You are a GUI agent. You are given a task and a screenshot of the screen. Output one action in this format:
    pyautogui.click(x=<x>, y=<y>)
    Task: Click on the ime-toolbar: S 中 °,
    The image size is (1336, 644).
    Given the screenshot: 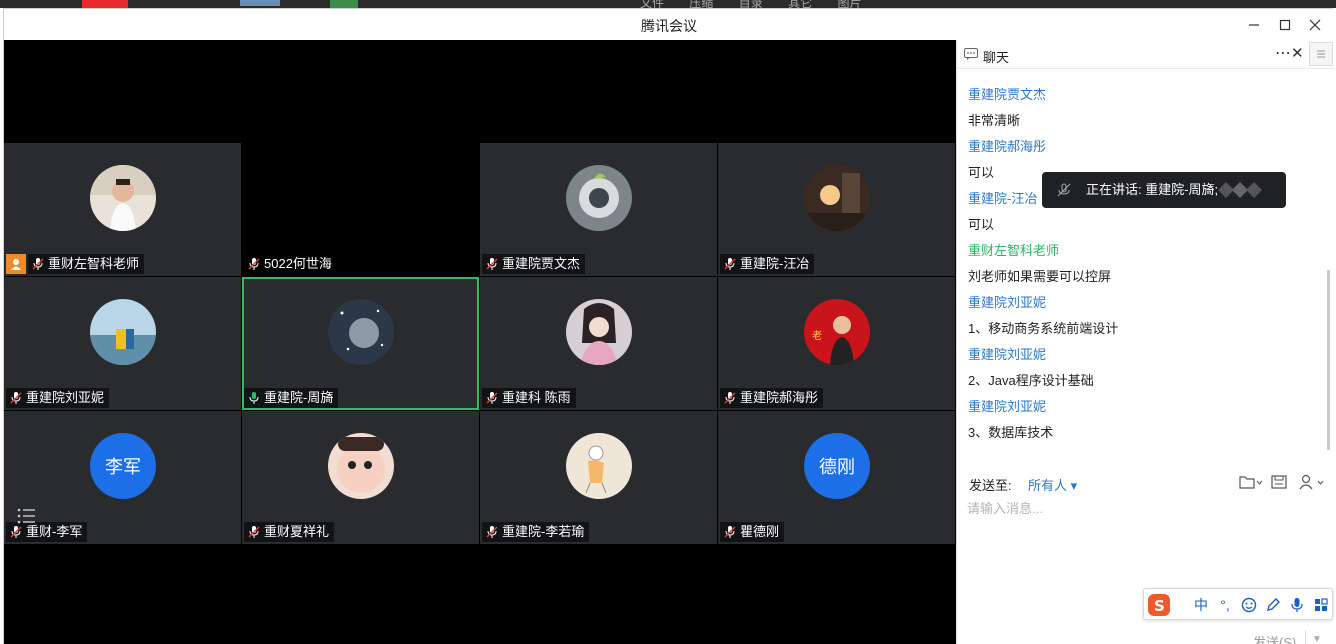 What is the action you would take?
    pyautogui.click(x=1238, y=604)
    